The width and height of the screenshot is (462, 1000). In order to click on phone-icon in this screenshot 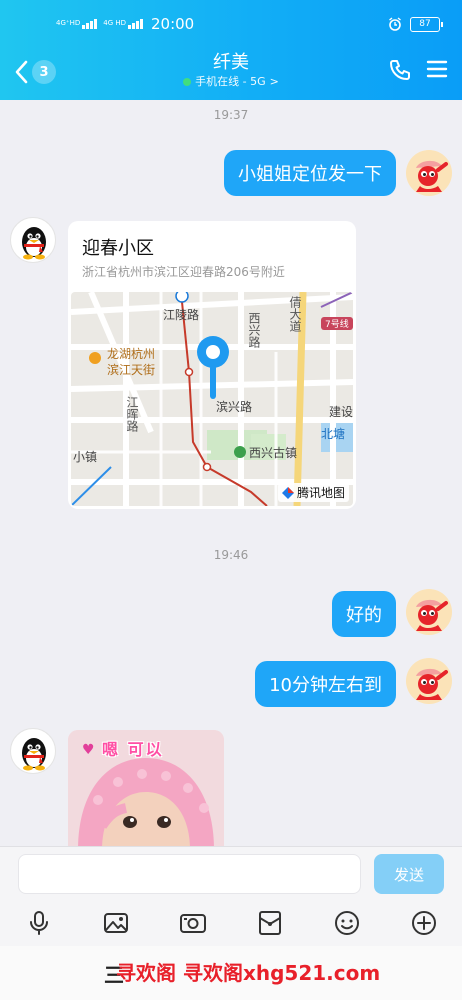, I will do `click(400, 70)`.